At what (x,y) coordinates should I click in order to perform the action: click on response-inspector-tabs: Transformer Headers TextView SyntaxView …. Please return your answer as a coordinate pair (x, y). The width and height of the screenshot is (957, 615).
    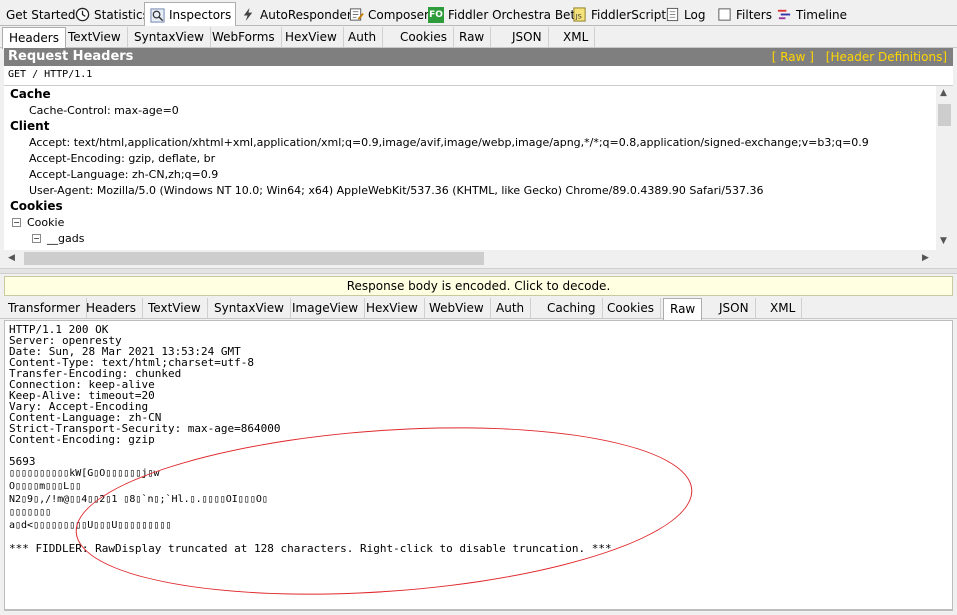
    Looking at the image, I should click on (478, 308).